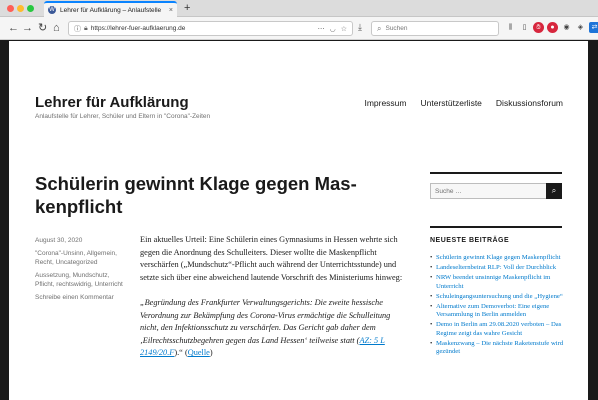  What do you see at coordinates (112, 102) in the screenshot?
I see `site-title: Lehrer für Aufklärung` at bounding box center [112, 102].